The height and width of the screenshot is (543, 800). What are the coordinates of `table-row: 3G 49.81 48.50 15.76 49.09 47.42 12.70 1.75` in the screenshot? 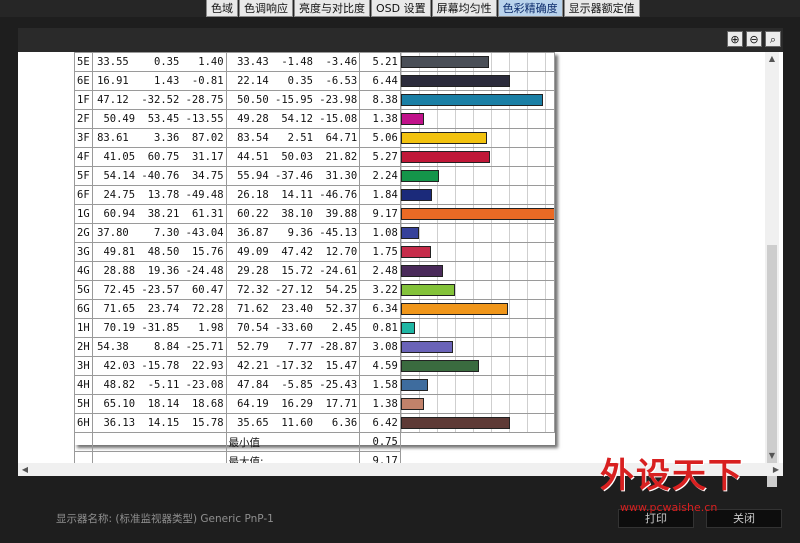 It's located at (315, 252).